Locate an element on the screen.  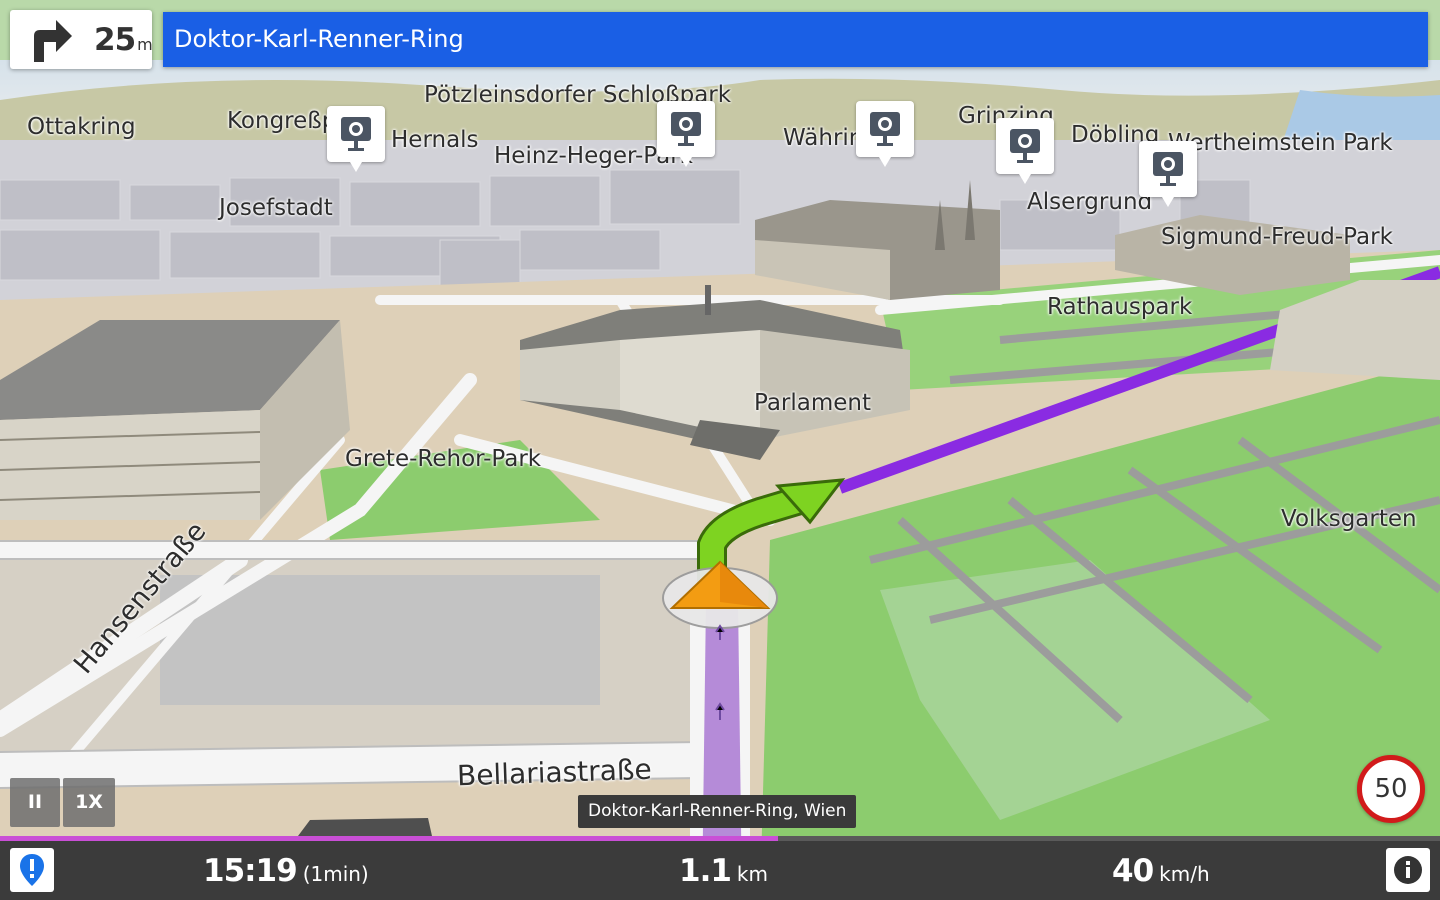
next-street-bar: Doktor-Karl-Renner-Ring is located at coordinates (795, 39).